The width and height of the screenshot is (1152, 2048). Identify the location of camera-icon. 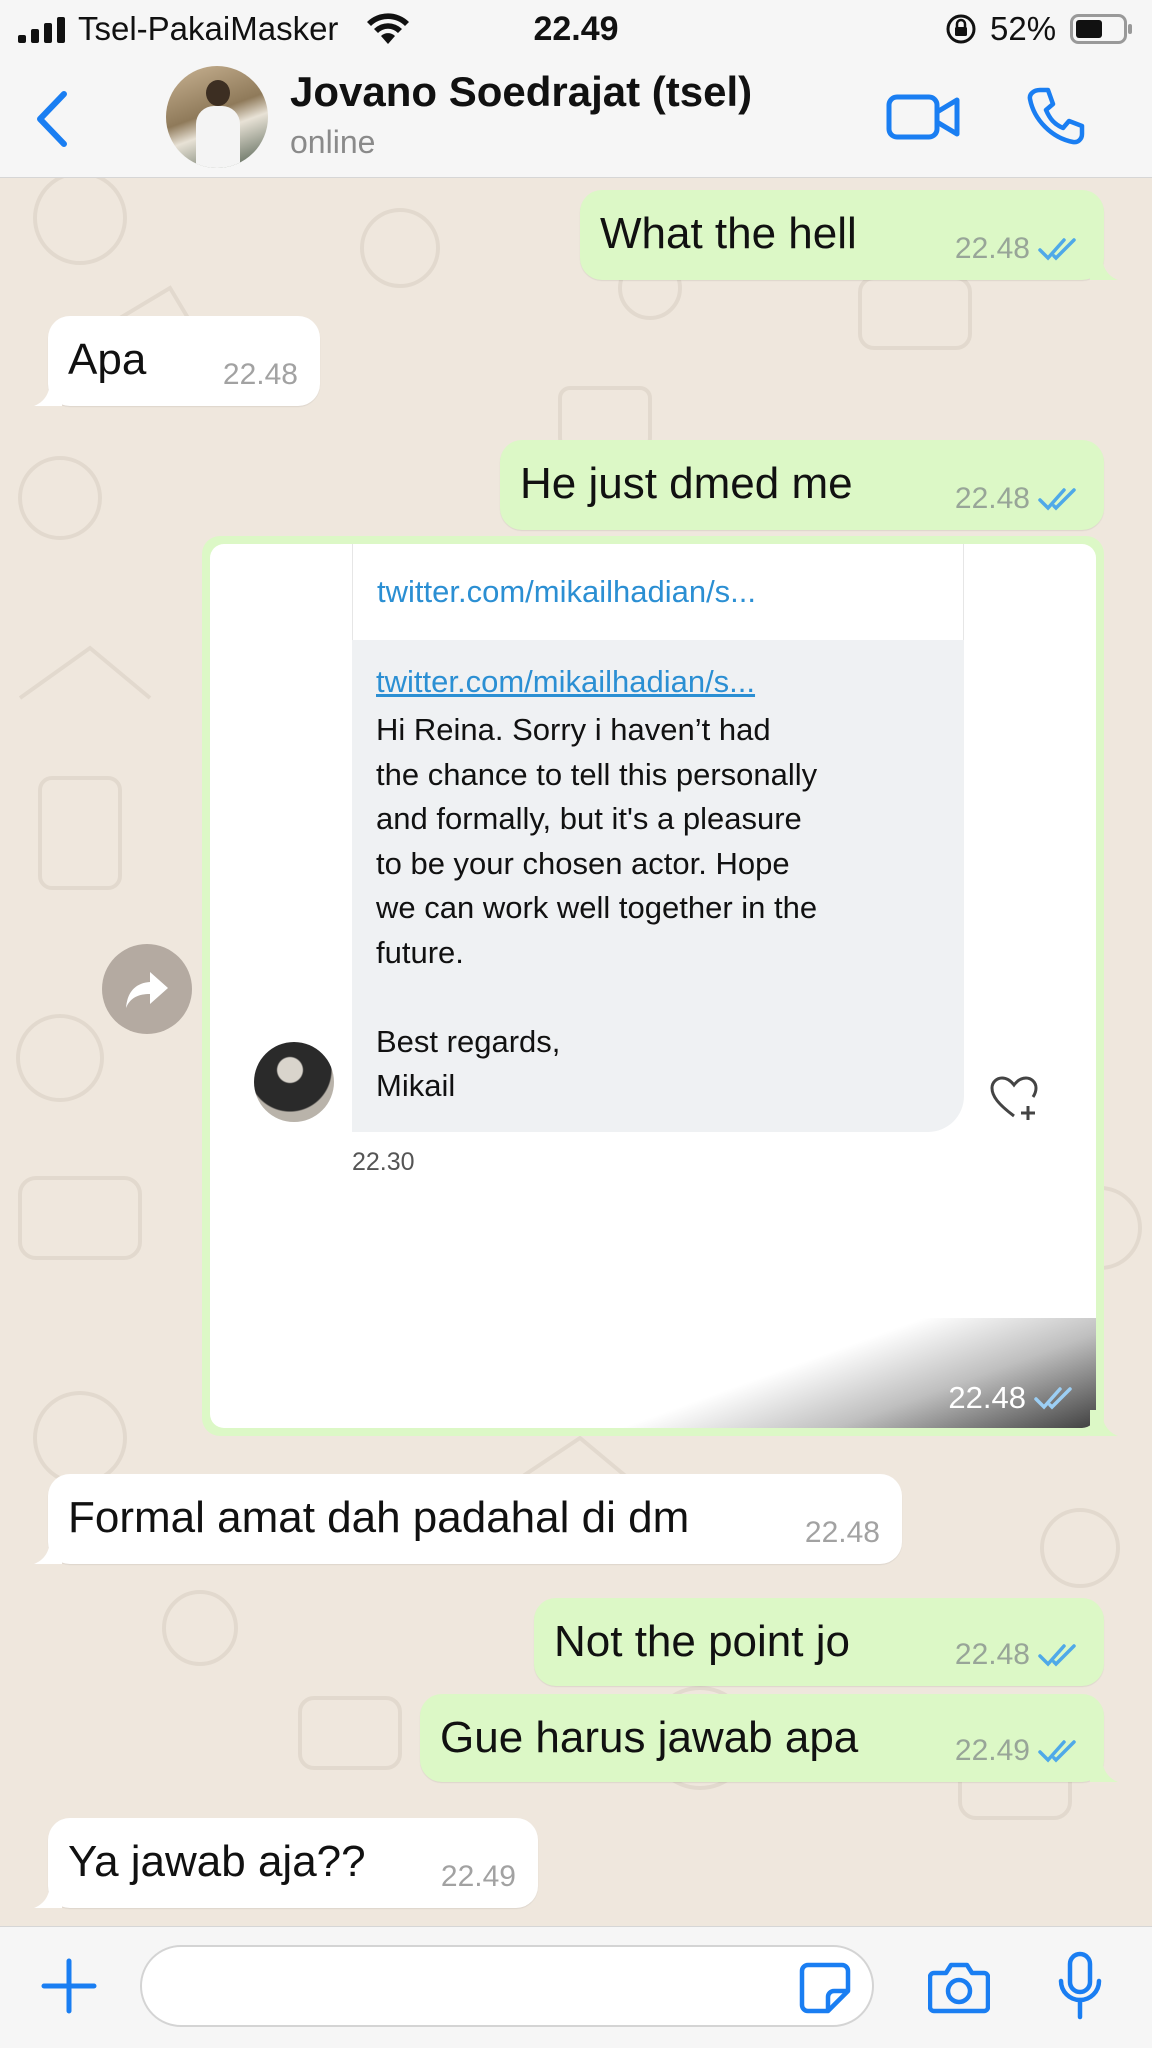
(959, 1987).